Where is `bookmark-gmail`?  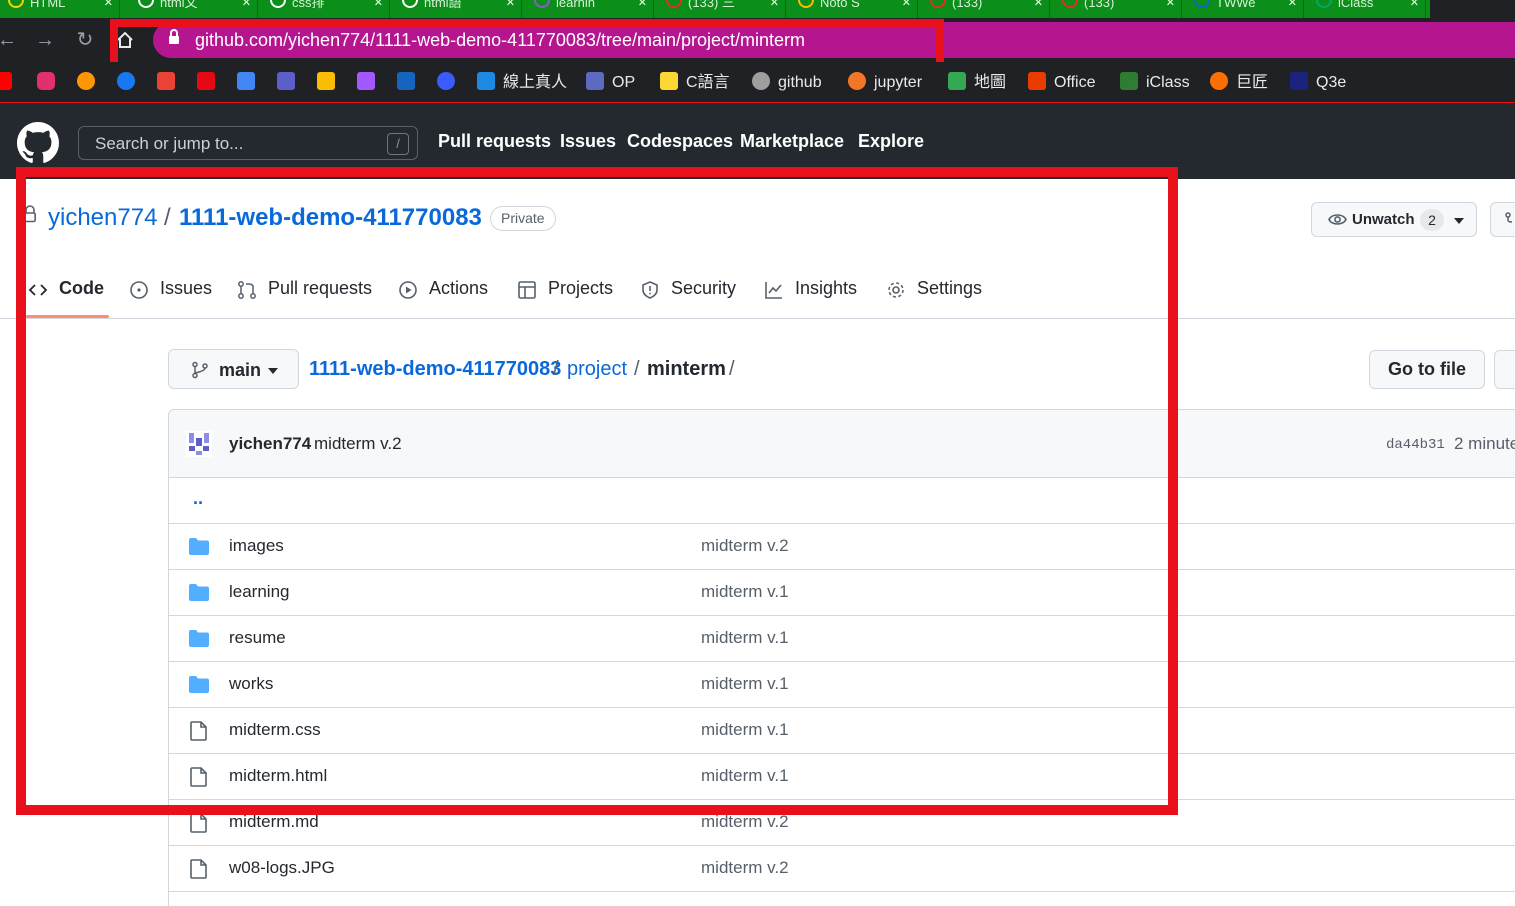 bookmark-gmail is located at coordinates (170, 83).